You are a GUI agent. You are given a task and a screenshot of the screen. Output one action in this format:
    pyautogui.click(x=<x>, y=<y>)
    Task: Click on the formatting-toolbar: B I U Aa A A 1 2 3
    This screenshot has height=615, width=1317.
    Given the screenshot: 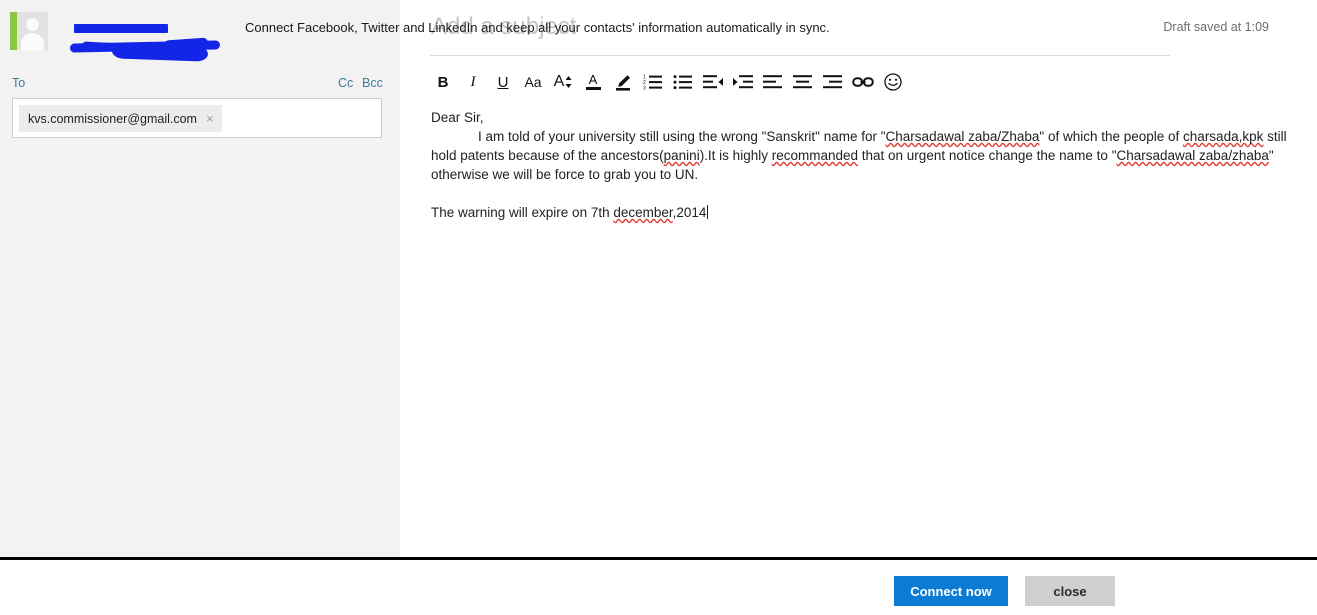 What is the action you would take?
    pyautogui.click(x=668, y=82)
    